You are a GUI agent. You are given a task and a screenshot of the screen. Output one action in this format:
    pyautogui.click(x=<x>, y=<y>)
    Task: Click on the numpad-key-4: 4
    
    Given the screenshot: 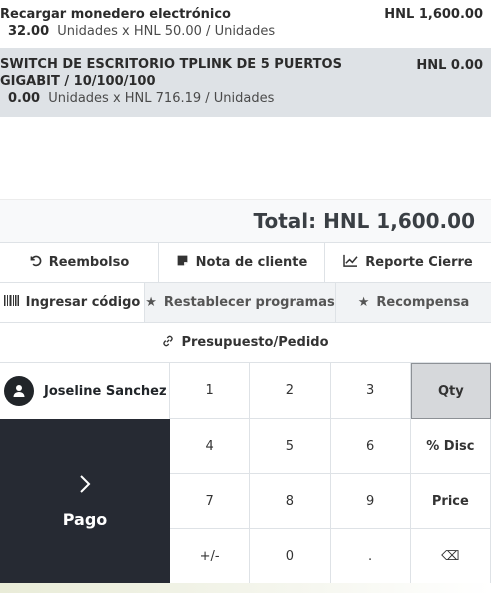 What is the action you would take?
    pyautogui.click(x=210, y=446)
    